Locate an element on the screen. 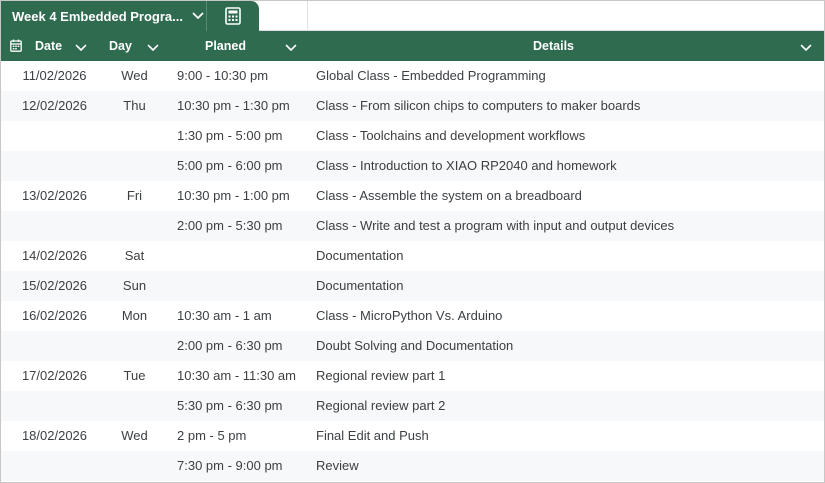 Image resolution: width=825 pixels, height=483 pixels. column-header-planed-label: Planed is located at coordinates (225, 46).